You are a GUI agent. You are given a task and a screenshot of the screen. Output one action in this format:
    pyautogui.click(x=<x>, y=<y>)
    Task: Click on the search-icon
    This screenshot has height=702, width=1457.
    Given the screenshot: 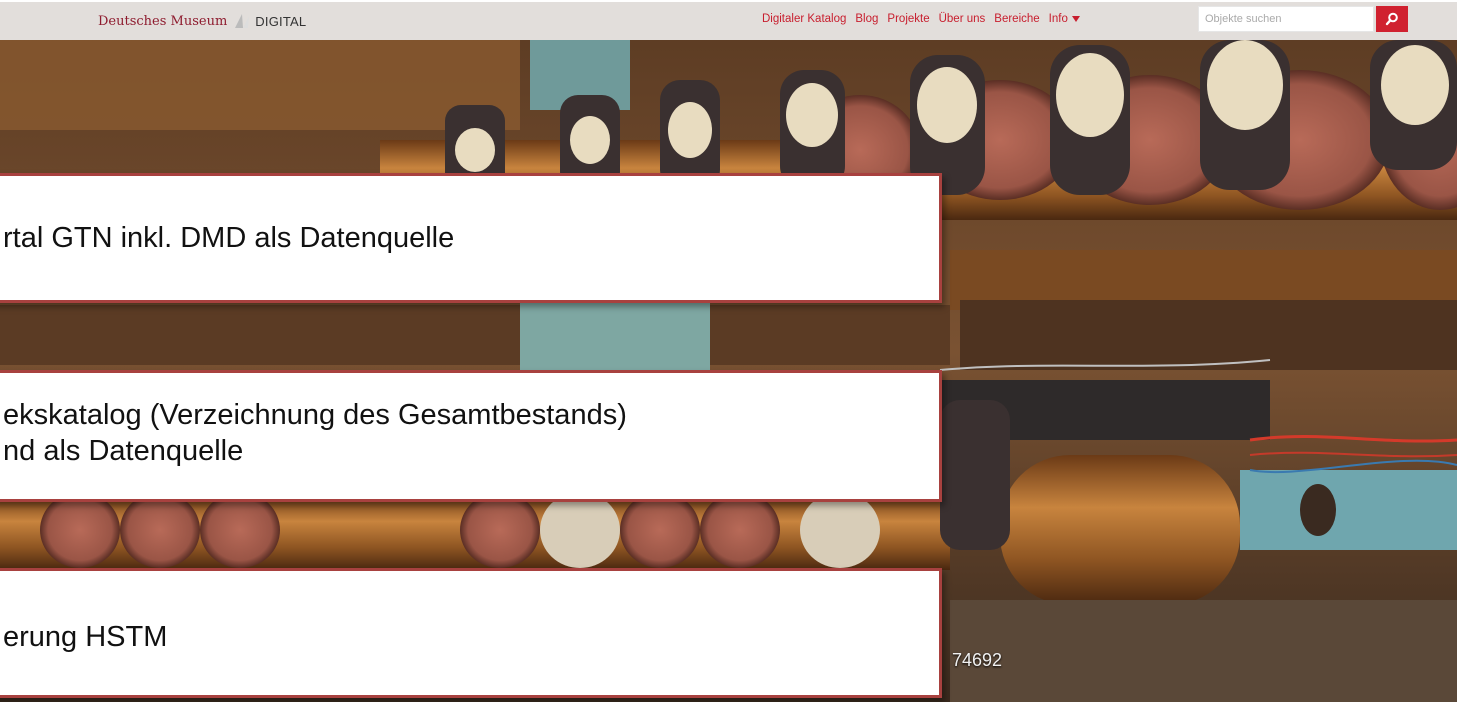 What is the action you would take?
    pyautogui.click(x=1391, y=19)
    